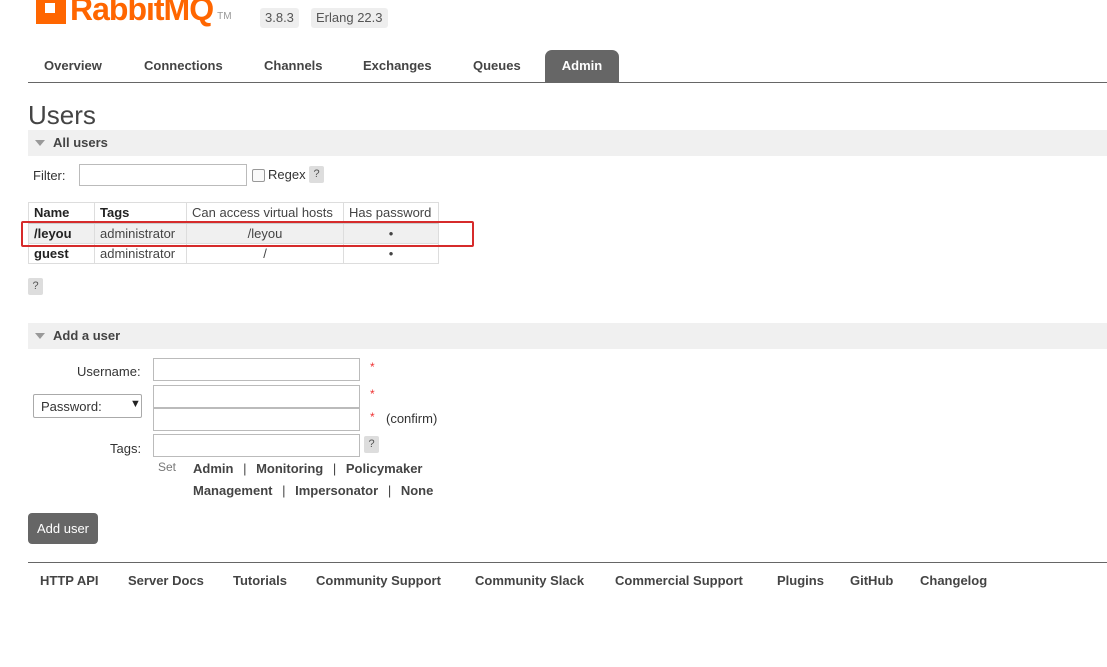 This screenshot has height=667, width=1107. What do you see at coordinates (256, 419) in the screenshot?
I see `password-confirm-input` at bounding box center [256, 419].